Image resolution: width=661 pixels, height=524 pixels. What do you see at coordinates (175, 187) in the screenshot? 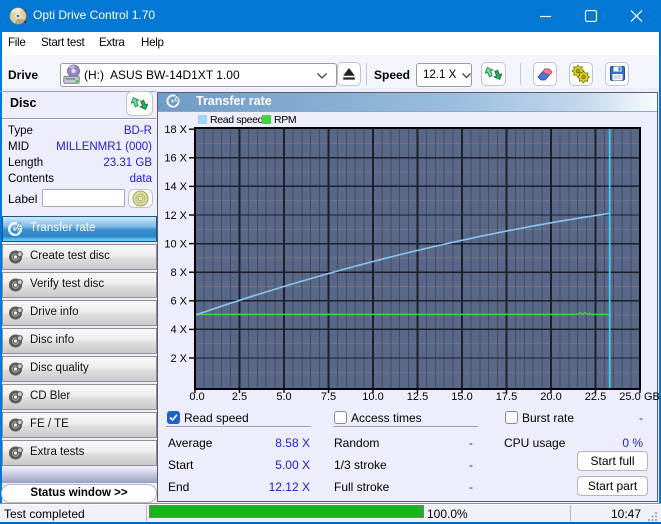
I see `svg-text: 14 X` at bounding box center [175, 187].